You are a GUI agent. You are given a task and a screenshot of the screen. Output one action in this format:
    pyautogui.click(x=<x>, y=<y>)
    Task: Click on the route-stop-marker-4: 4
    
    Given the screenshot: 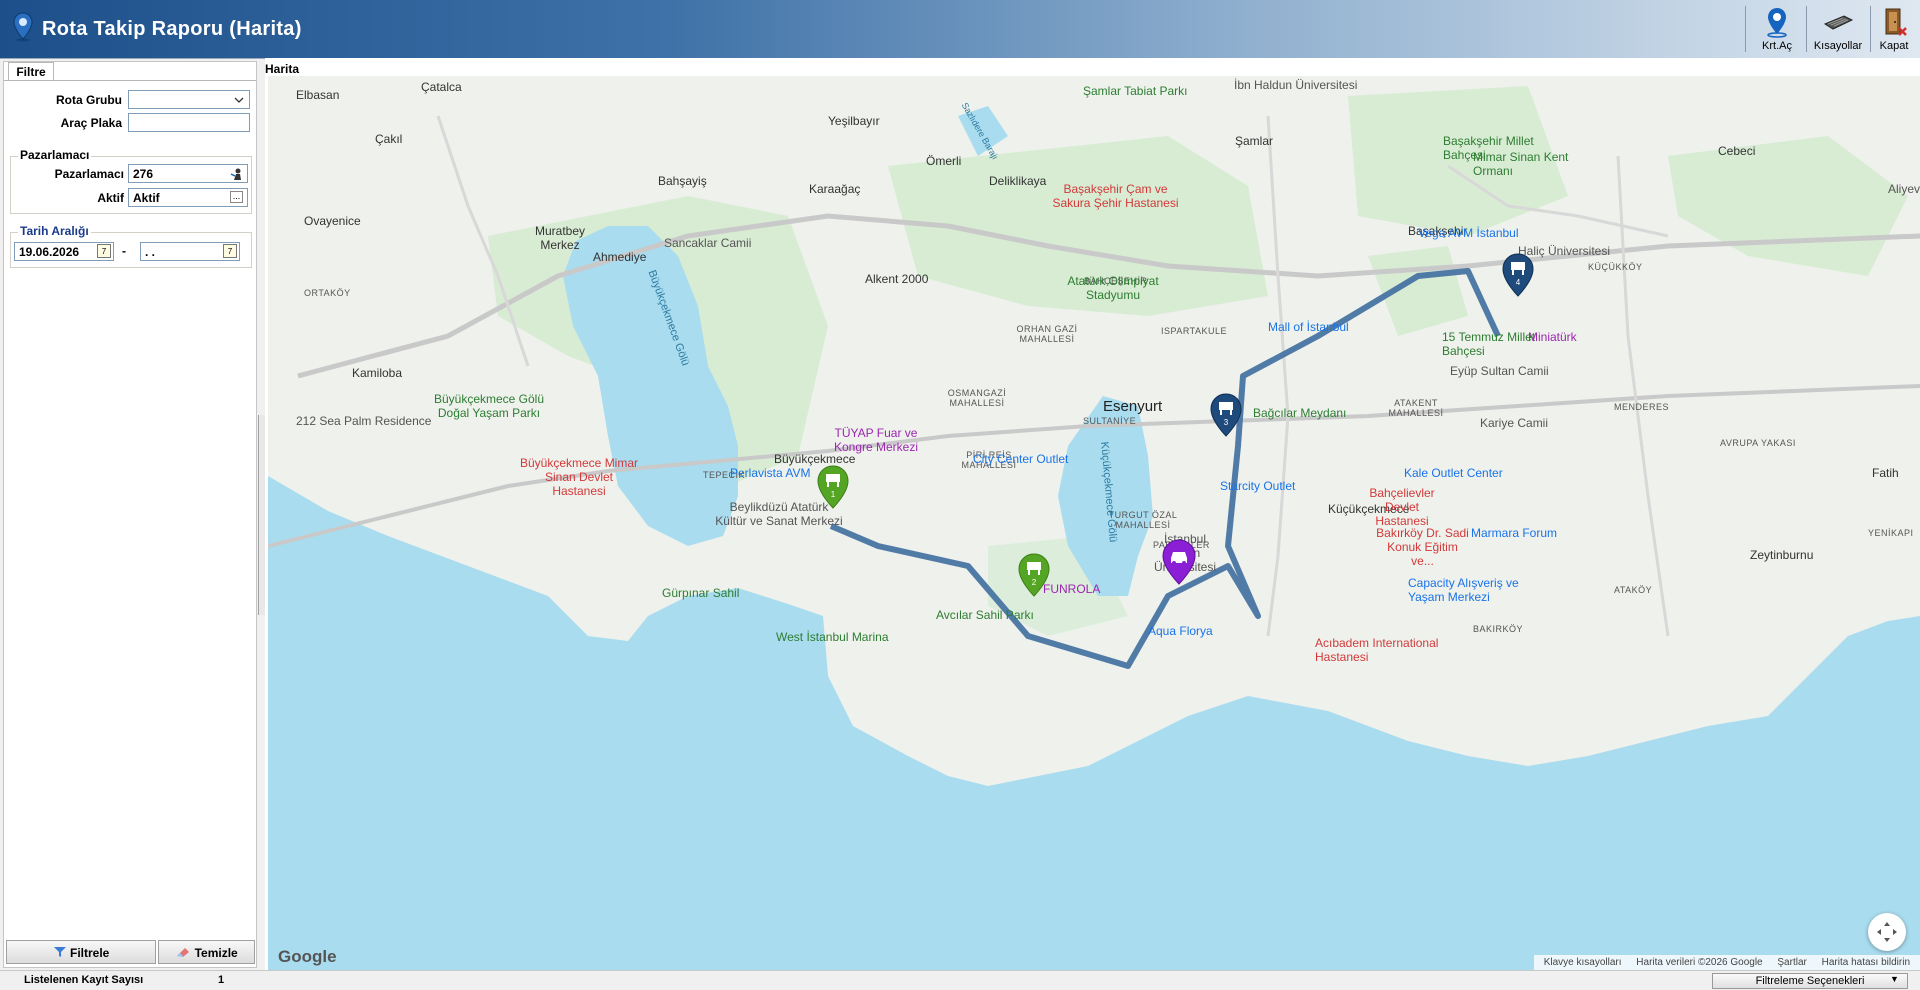 What is the action you would take?
    pyautogui.click(x=1518, y=275)
    